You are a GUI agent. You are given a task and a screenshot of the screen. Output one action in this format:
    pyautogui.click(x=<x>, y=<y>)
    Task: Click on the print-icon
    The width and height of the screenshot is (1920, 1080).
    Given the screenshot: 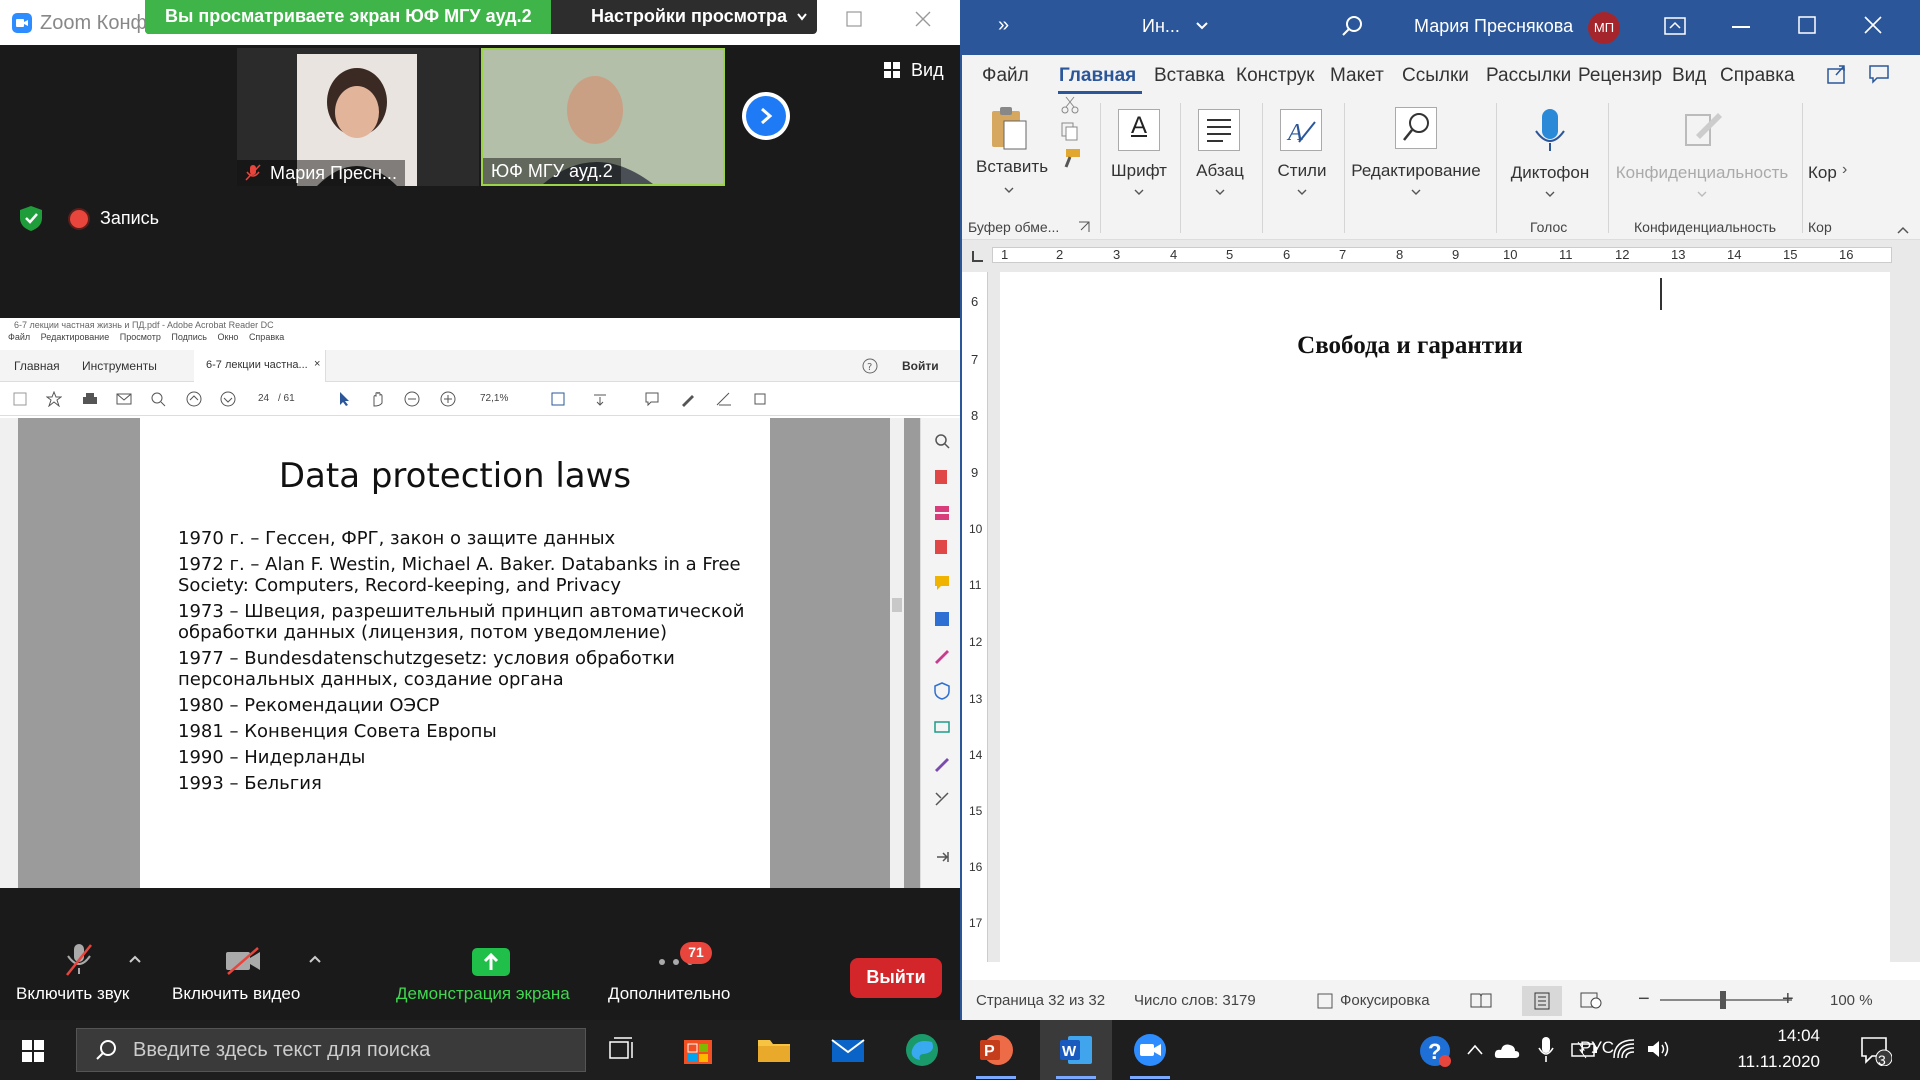 What is the action you would take?
    pyautogui.click(x=90, y=399)
    